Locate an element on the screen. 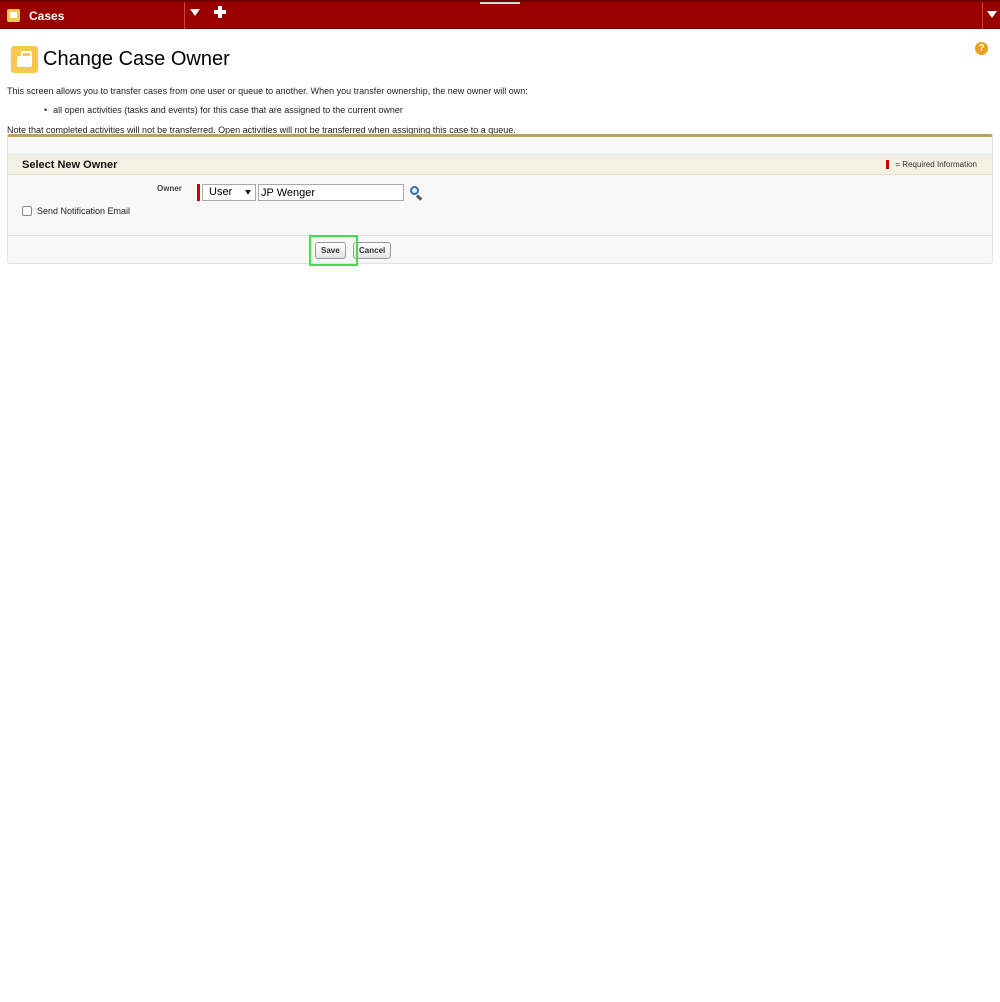 Image resolution: width=1000 pixels, height=1002 pixels. owner-name-input is located at coordinates (331, 192).